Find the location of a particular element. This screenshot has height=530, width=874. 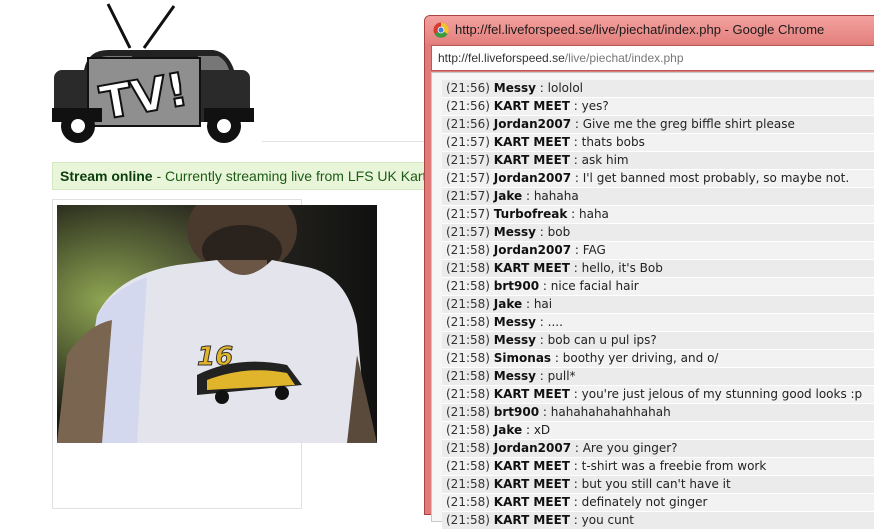

chat-text: : nice facial hair is located at coordinates (589, 286).